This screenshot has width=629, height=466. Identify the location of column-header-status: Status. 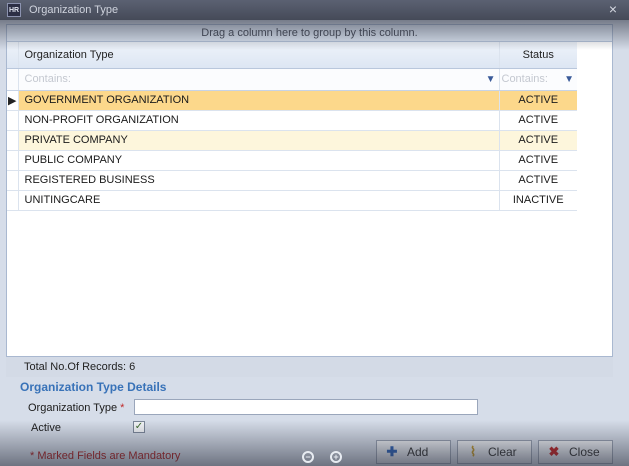
(538, 55).